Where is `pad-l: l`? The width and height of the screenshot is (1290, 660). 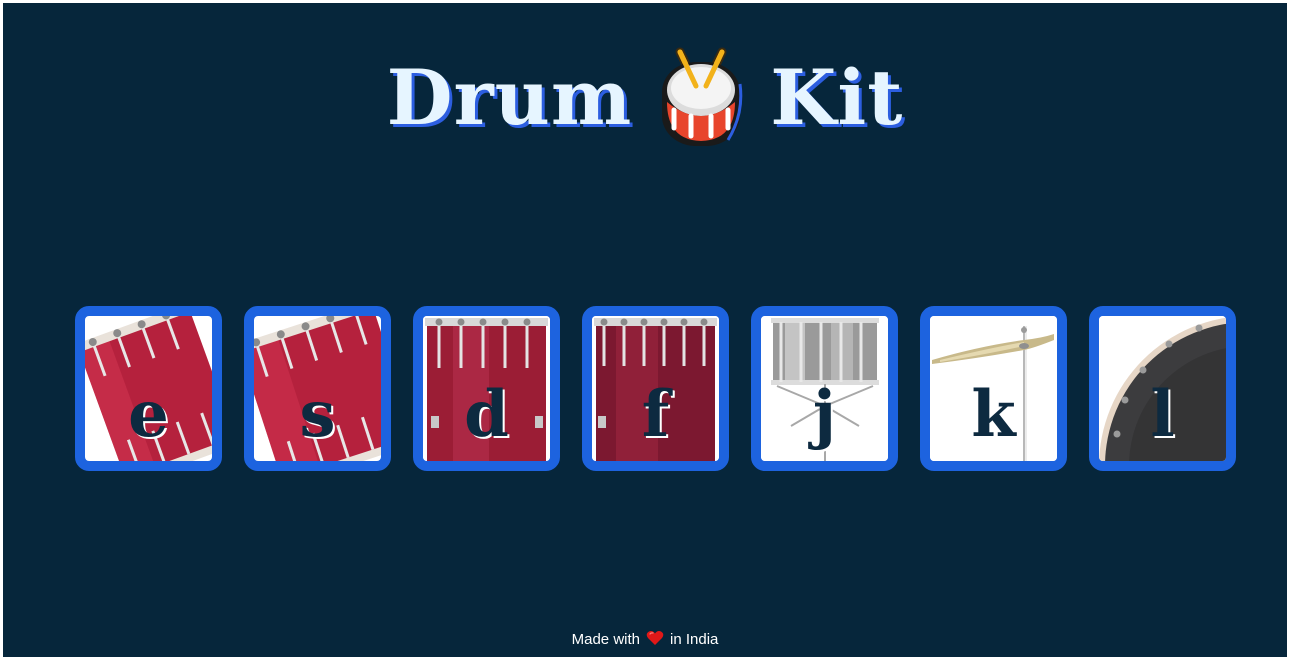 pad-l: l is located at coordinates (1162, 388).